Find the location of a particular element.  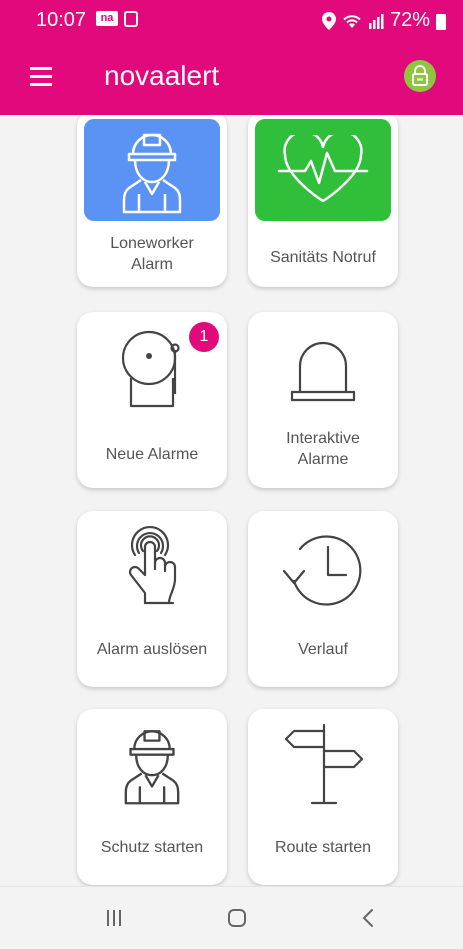

tile-label: Schutz starten is located at coordinates (152, 847).